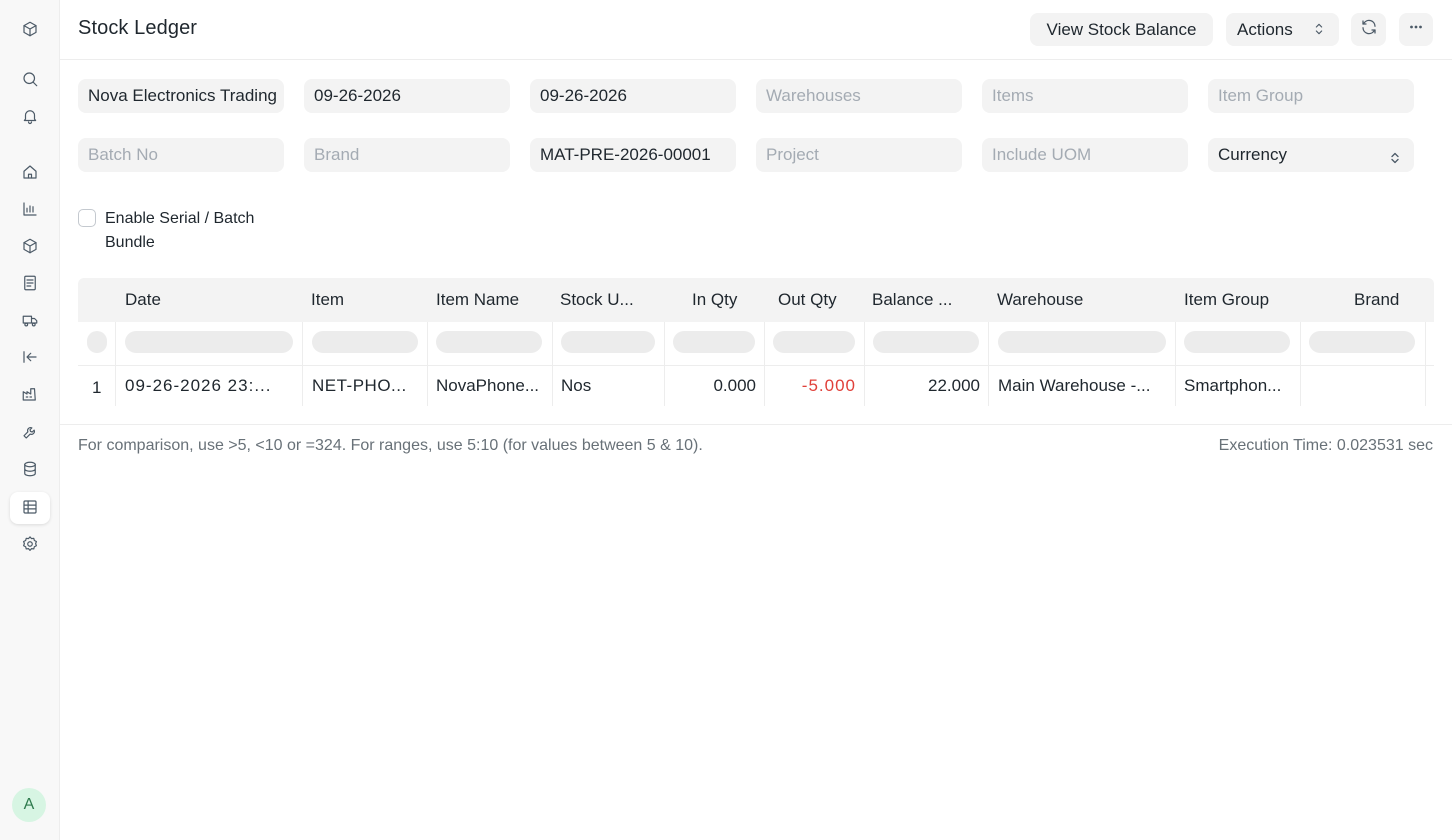 The height and width of the screenshot is (840, 1452). I want to click on document-icon, so click(30, 284).